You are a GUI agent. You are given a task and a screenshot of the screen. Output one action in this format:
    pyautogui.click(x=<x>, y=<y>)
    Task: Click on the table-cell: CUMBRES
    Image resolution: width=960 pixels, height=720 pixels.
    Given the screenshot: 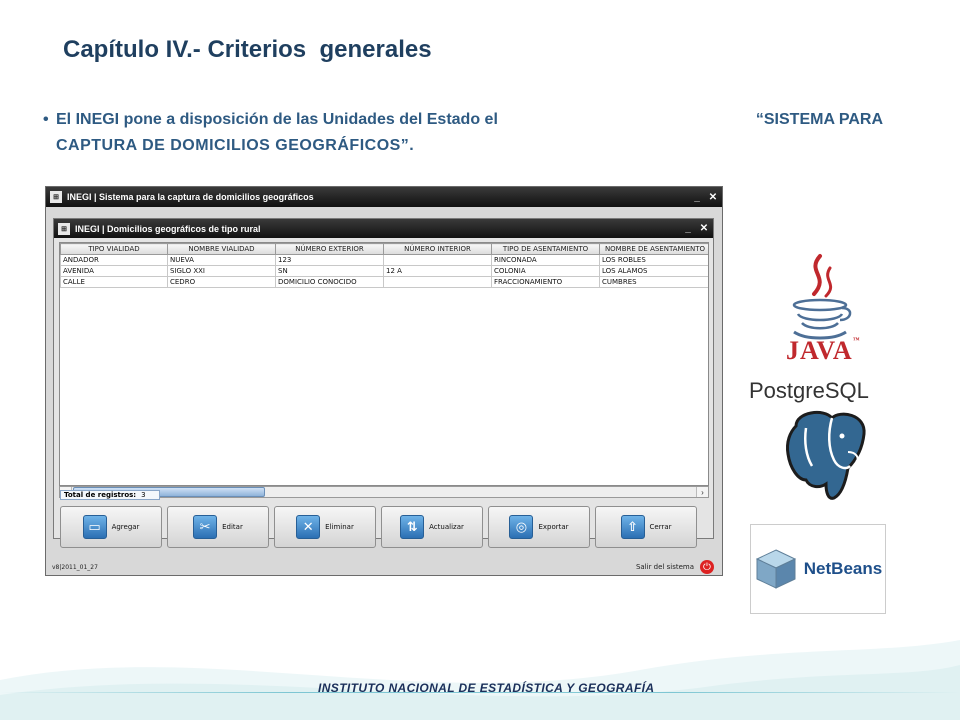 What is the action you would take?
    pyautogui.click(x=653, y=282)
    